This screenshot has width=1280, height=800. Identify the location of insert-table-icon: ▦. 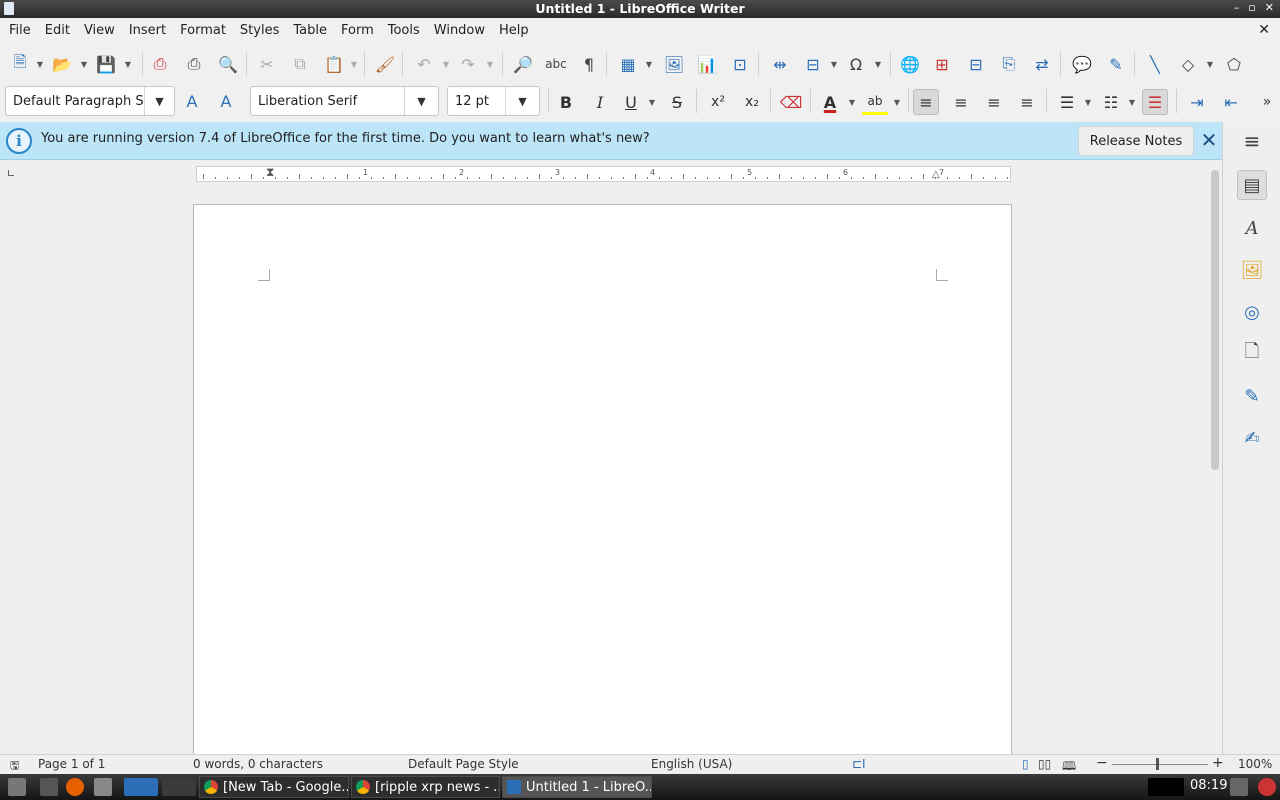
(628, 64).